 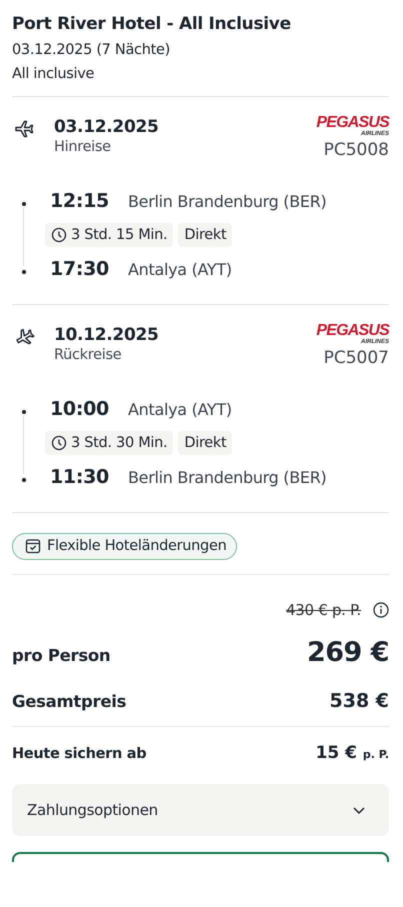 I want to click on calendar-check-icon, so click(x=33, y=546).